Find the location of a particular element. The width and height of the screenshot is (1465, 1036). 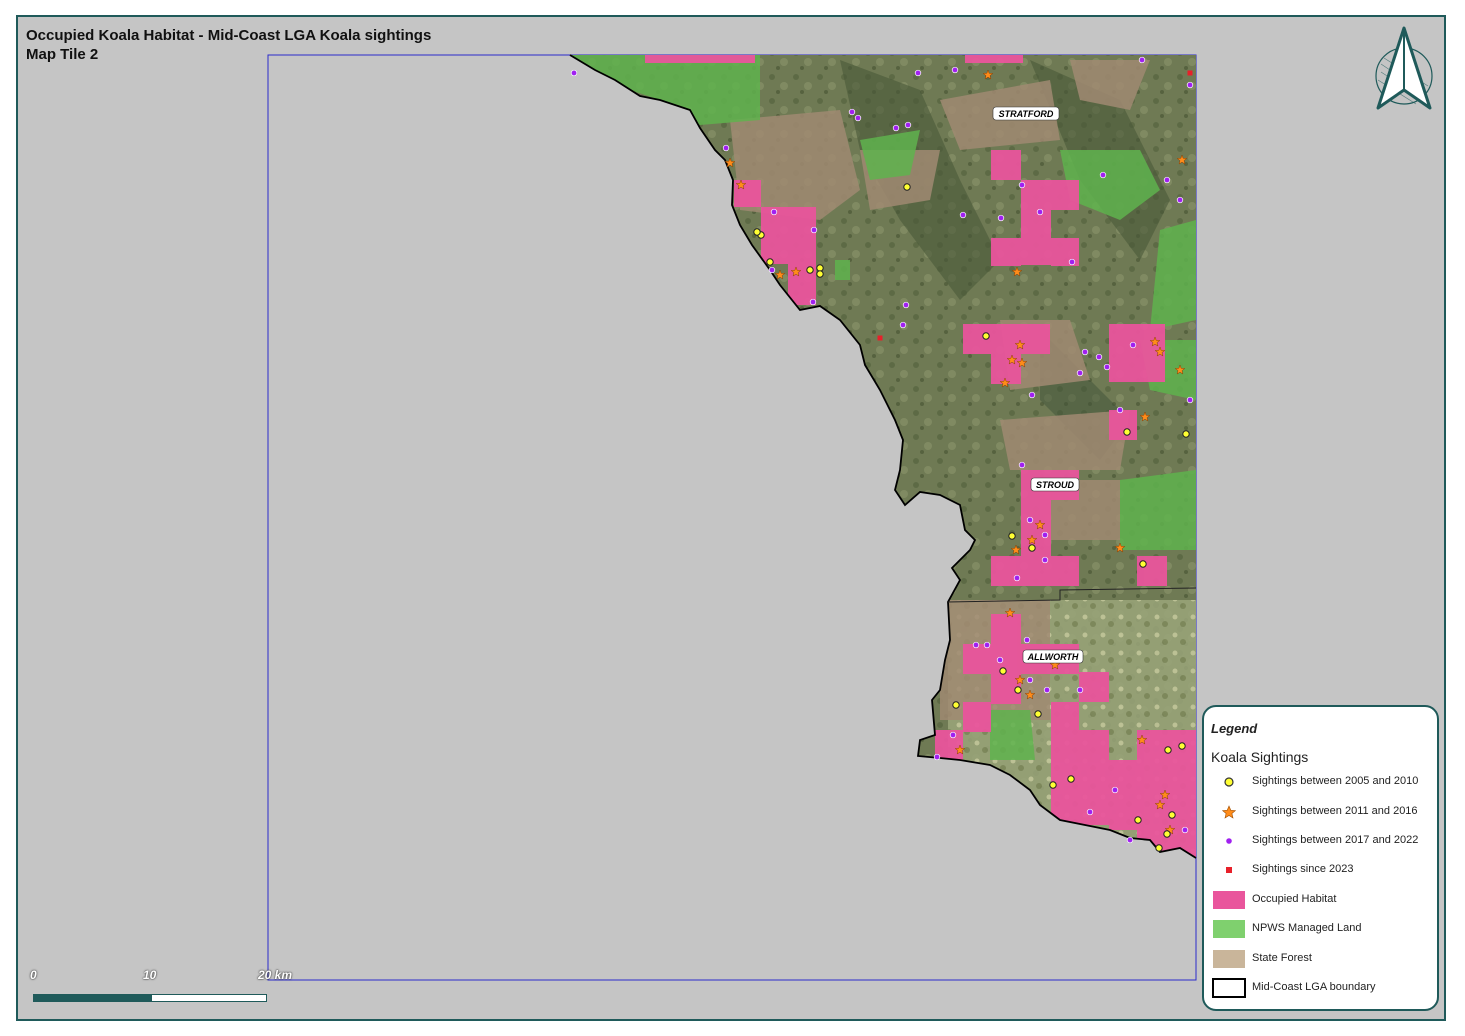

legend-item-lga-boundary: Mid-Coast LGA boundary is located at coordinates (1324, 989).